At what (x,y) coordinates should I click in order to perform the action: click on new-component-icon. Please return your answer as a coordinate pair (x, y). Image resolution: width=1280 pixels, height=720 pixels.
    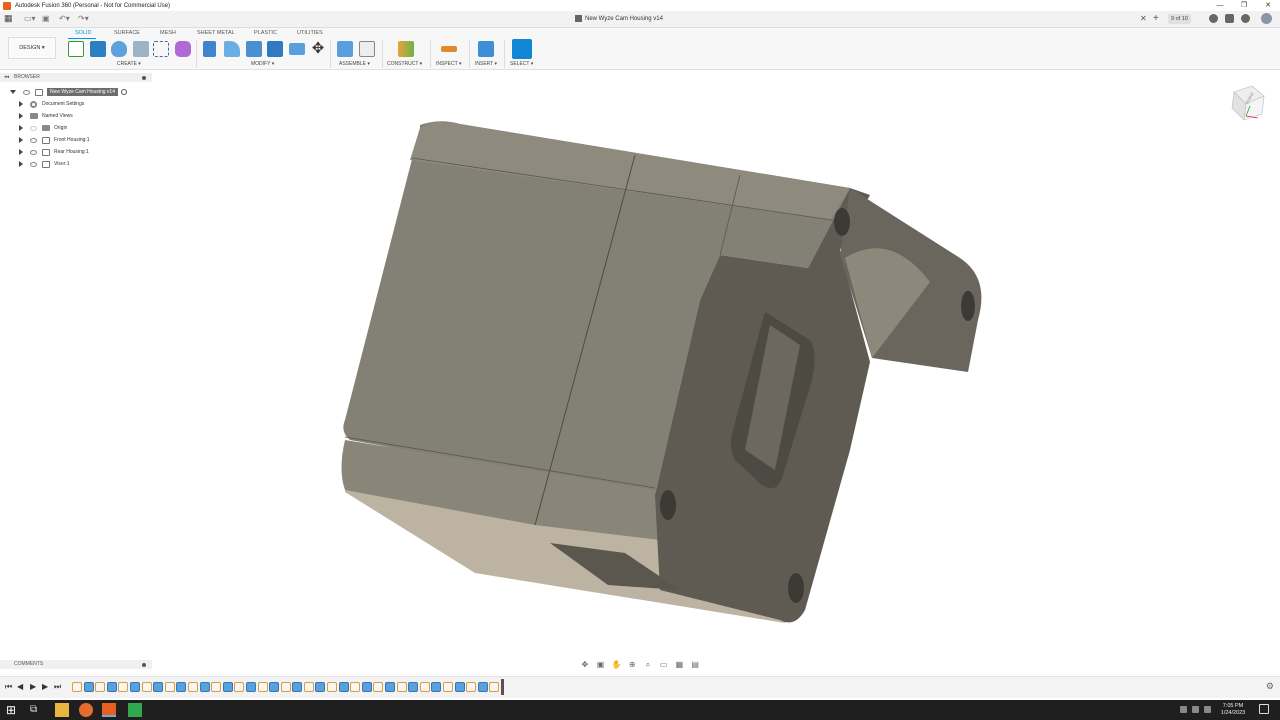
    Looking at the image, I should click on (345, 49).